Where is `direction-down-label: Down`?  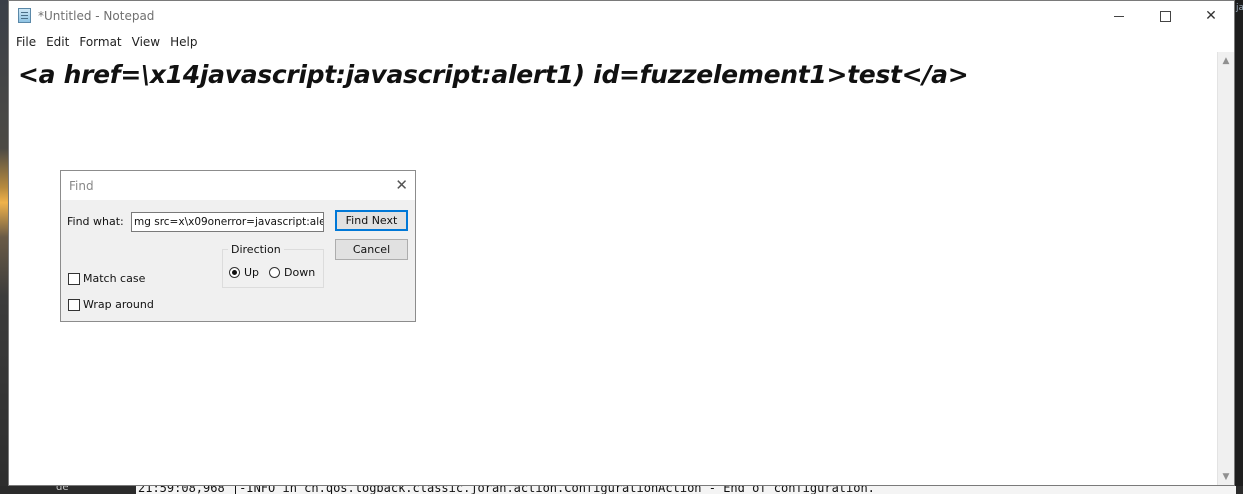 direction-down-label: Down is located at coordinates (299, 272).